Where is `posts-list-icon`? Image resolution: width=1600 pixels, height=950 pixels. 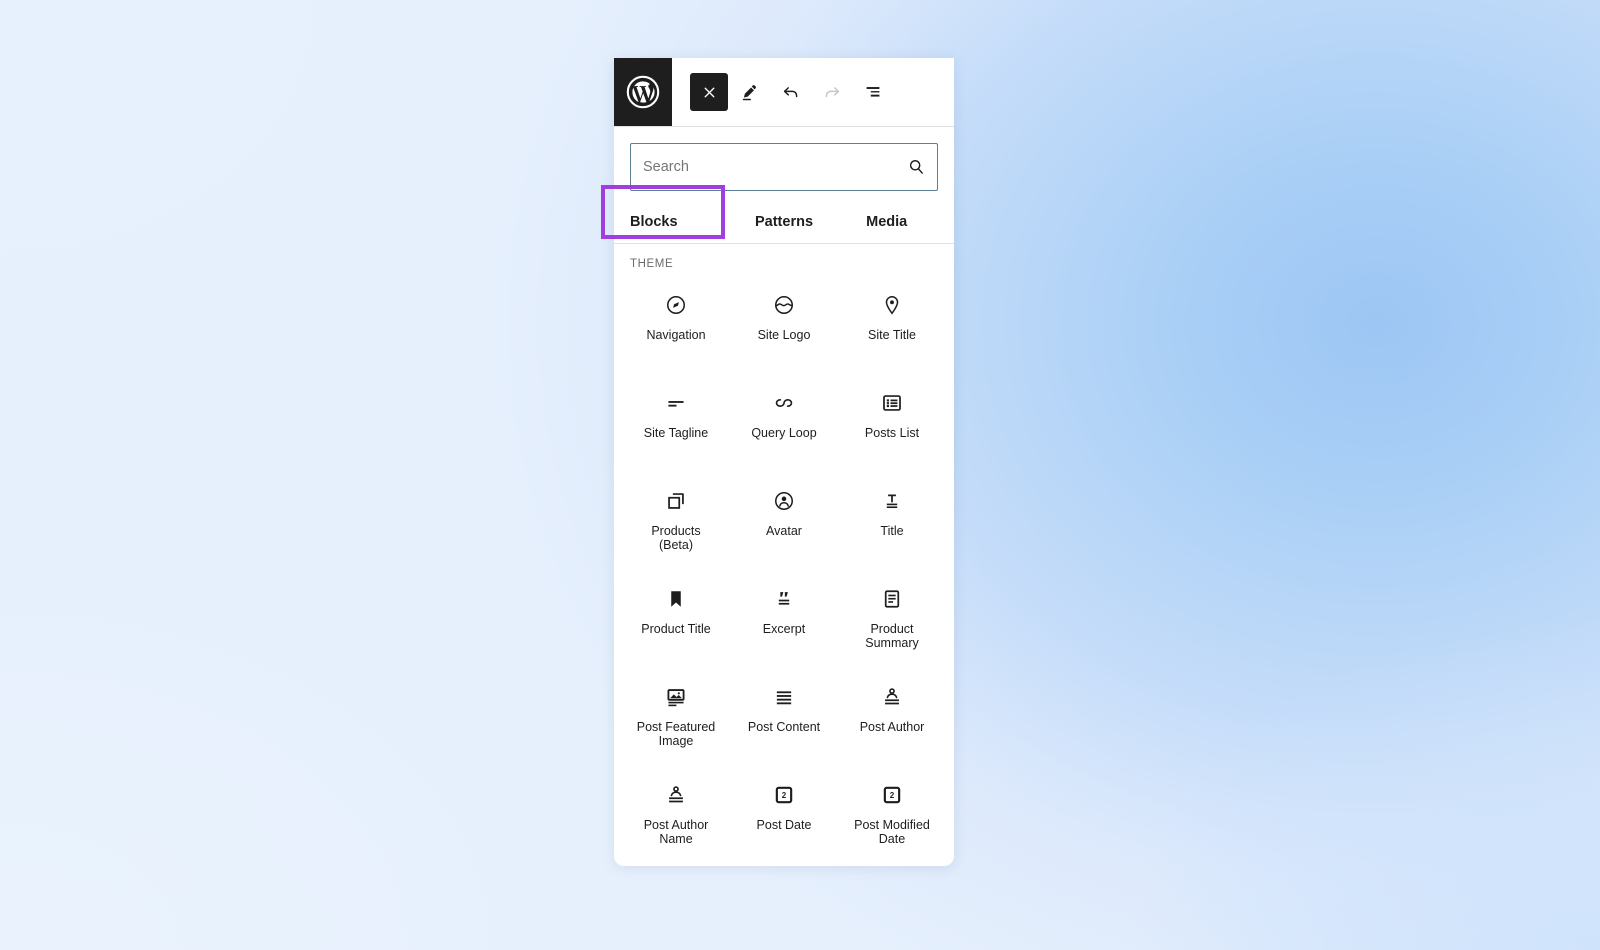 posts-list-icon is located at coordinates (892, 403).